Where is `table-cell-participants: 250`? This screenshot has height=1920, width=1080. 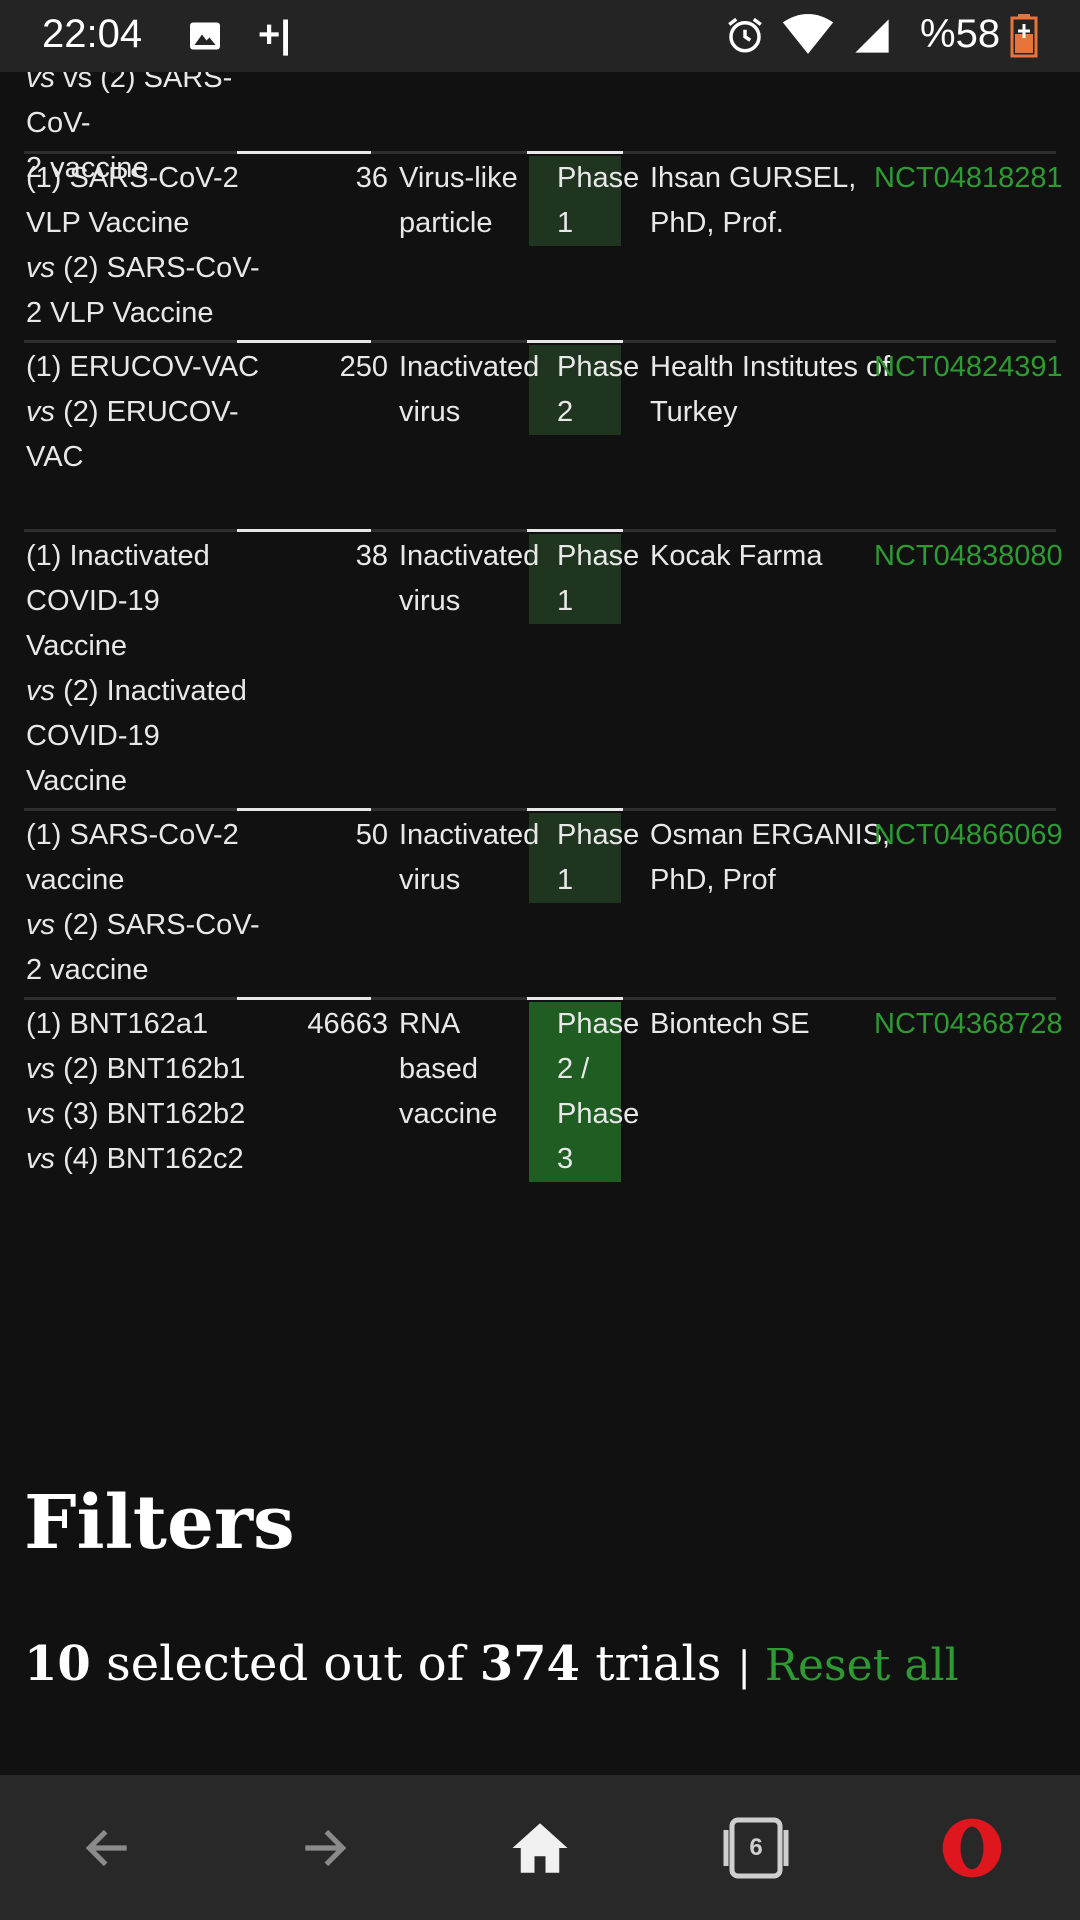
table-cell-participants: 250 is located at coordinates (363, 367).